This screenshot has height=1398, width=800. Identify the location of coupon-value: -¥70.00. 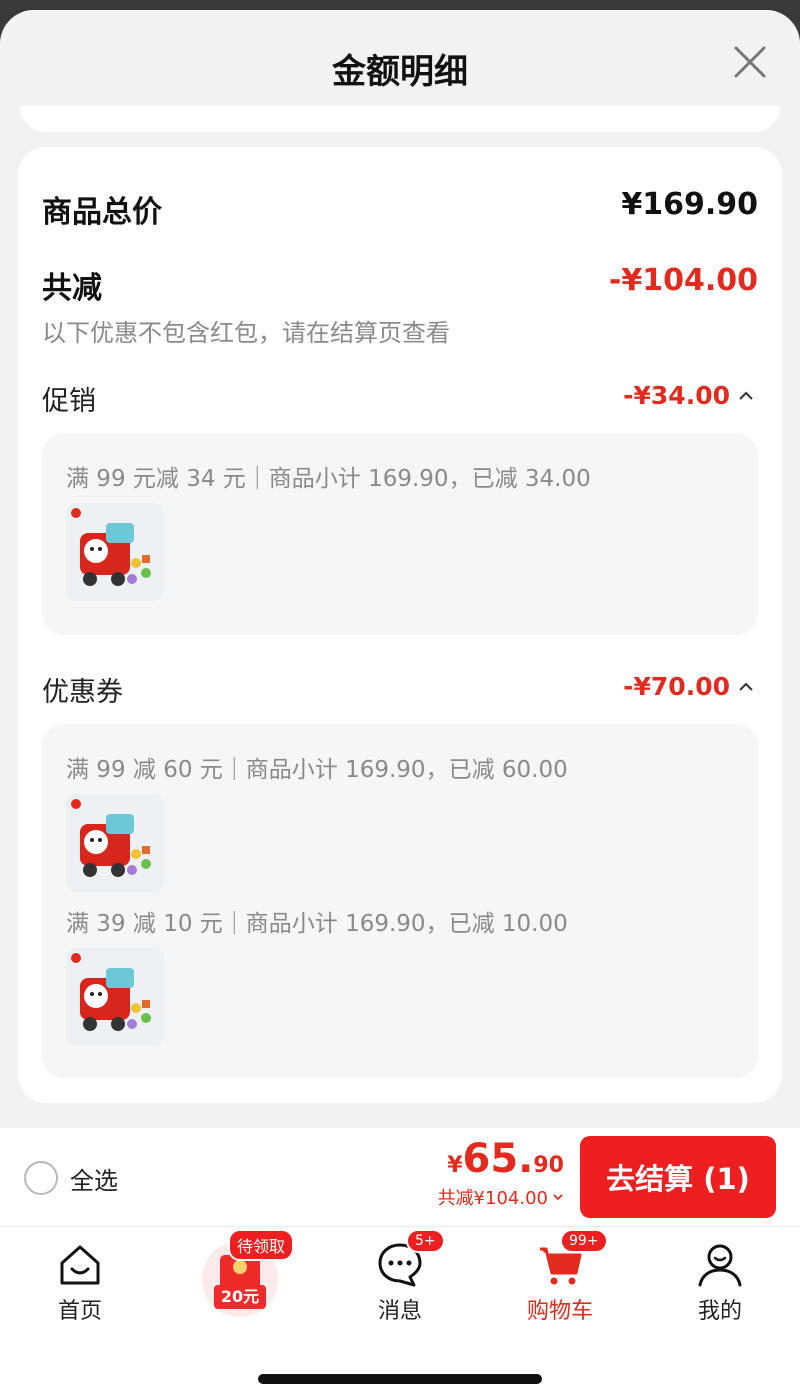
(676, 686).